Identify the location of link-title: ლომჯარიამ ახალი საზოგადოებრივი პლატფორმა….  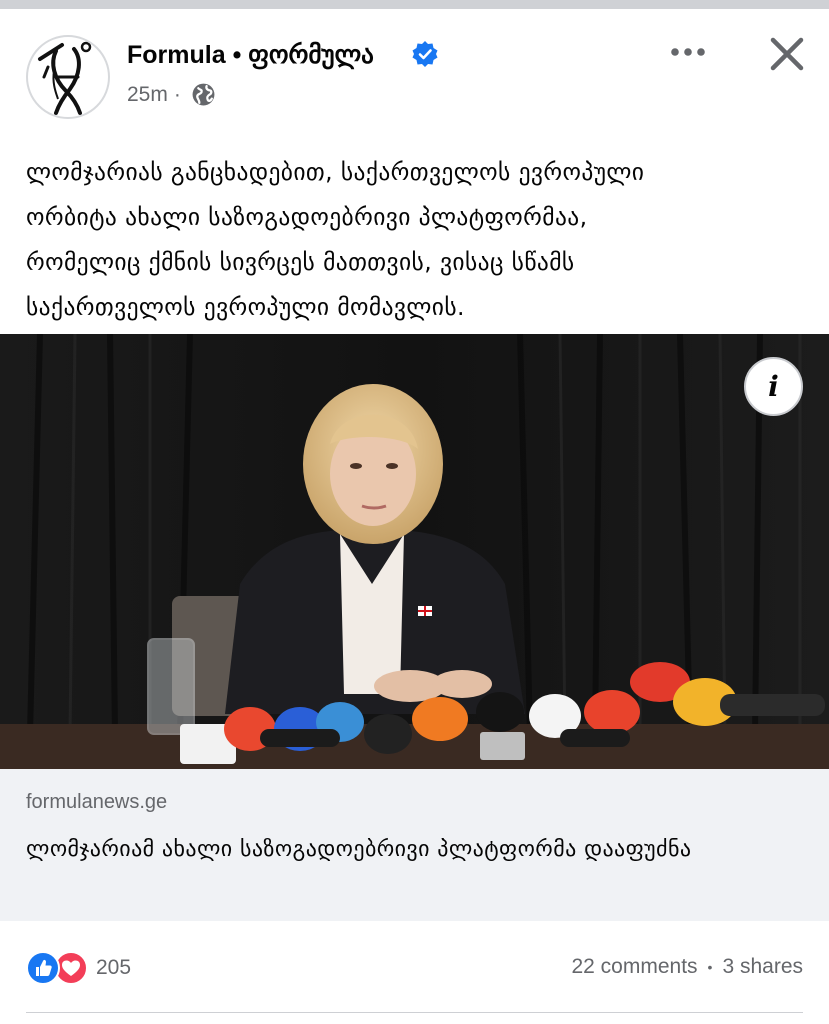
(416, 850).